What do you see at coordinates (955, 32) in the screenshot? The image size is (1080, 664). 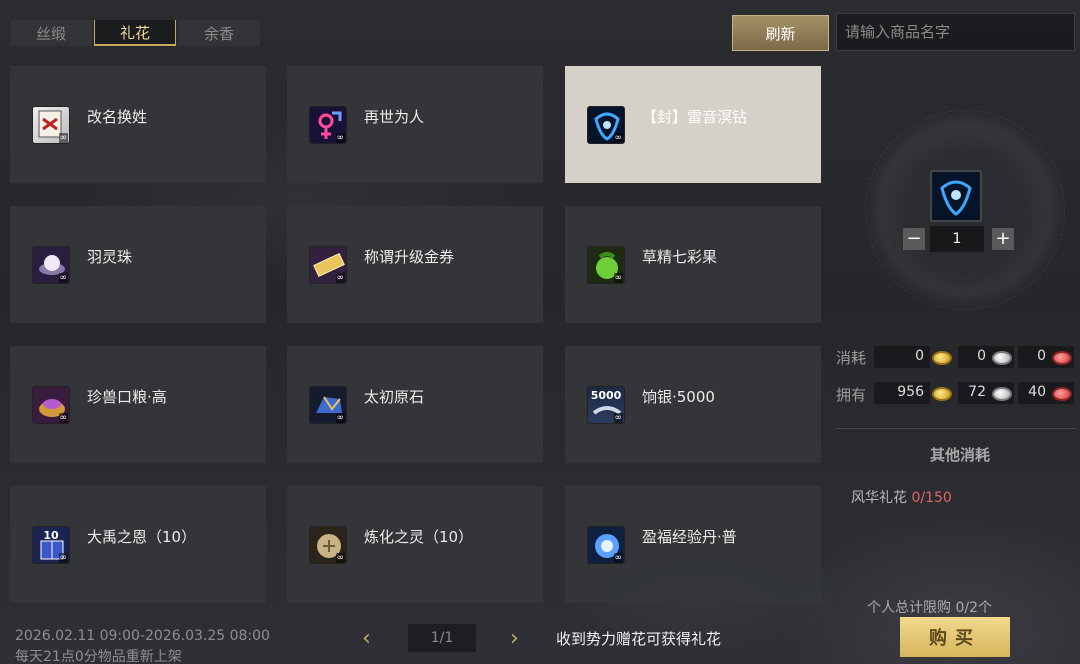 I see `search-input` at bounding box center [955, 32].